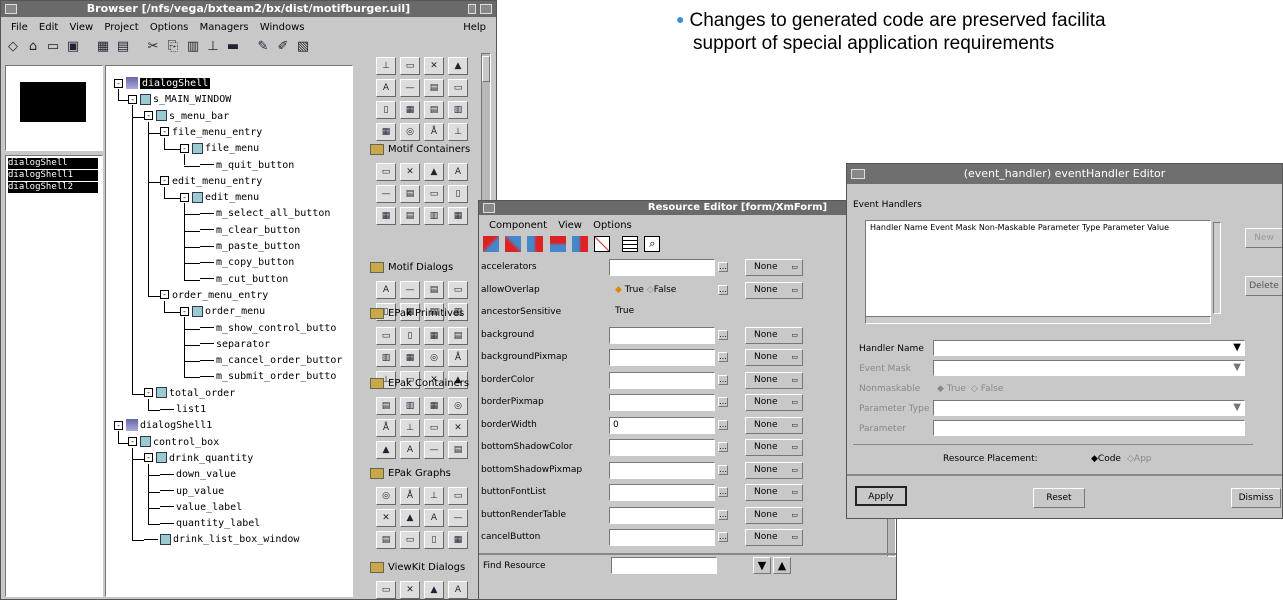 The width and height of the screenshot is (1283, 600). What do you see at coordinates (410, 336) in the screenshot?
I see `widget-palette-button: ▯` at bounding box center [410, 336].